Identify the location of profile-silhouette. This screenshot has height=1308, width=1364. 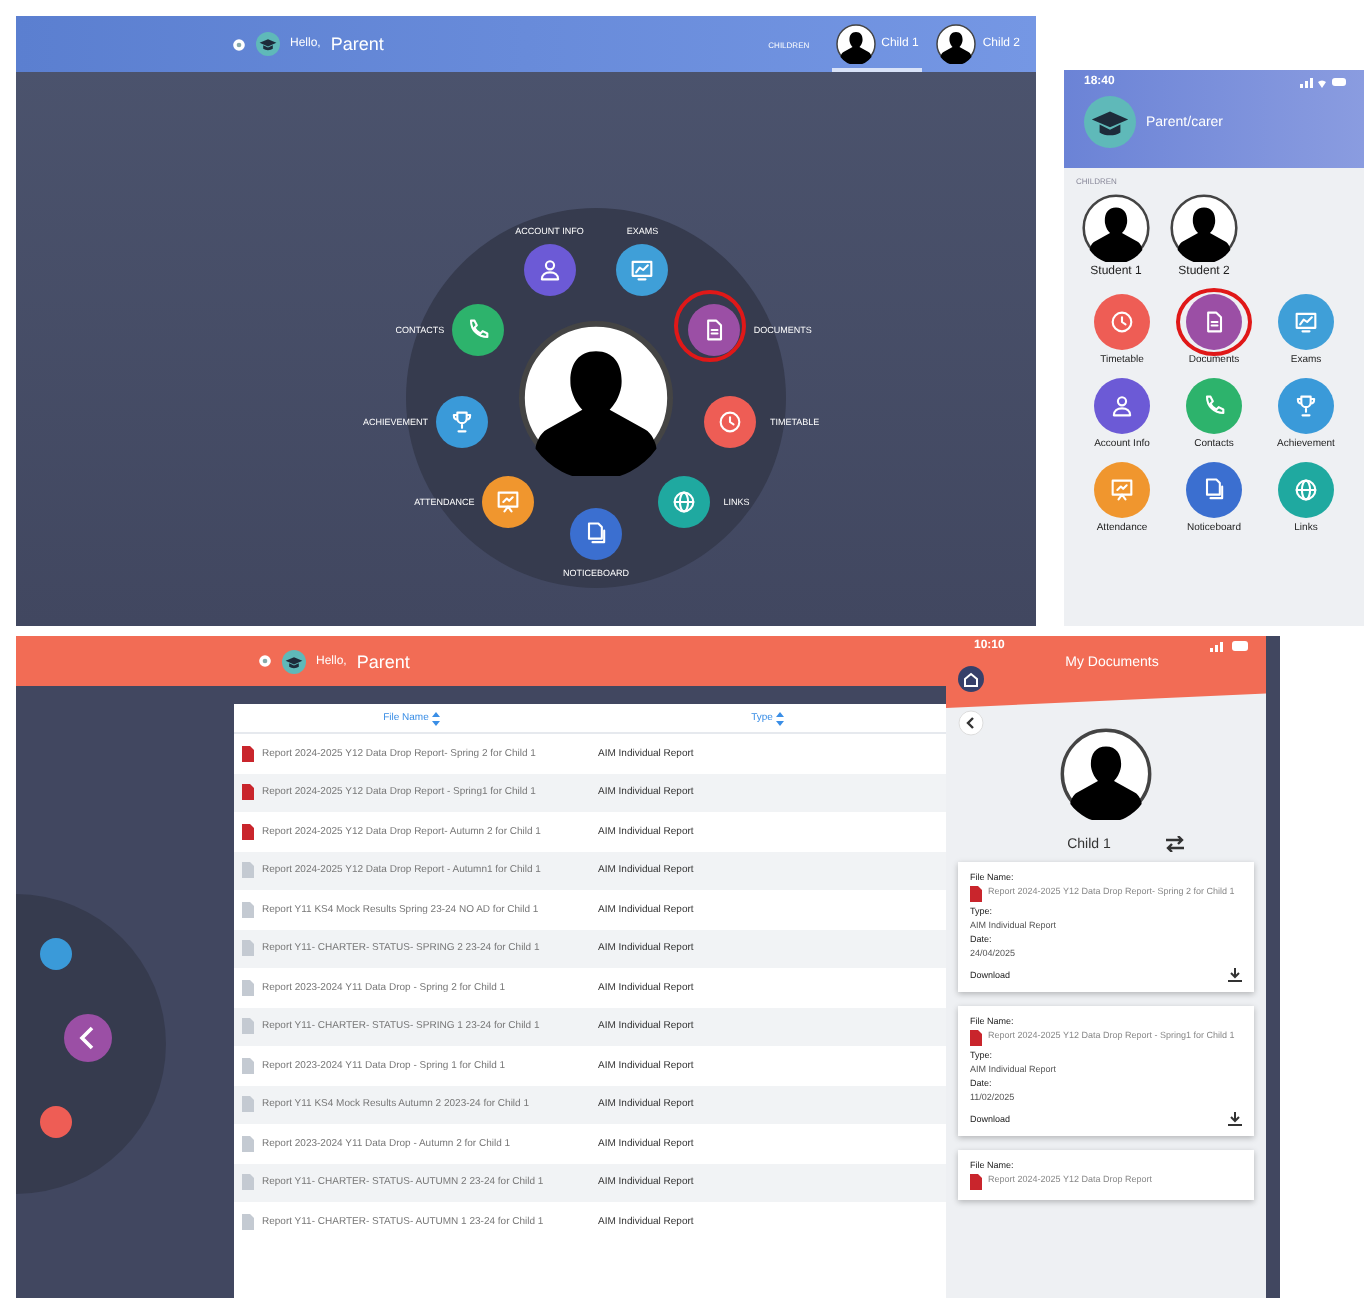
(1106, 774).